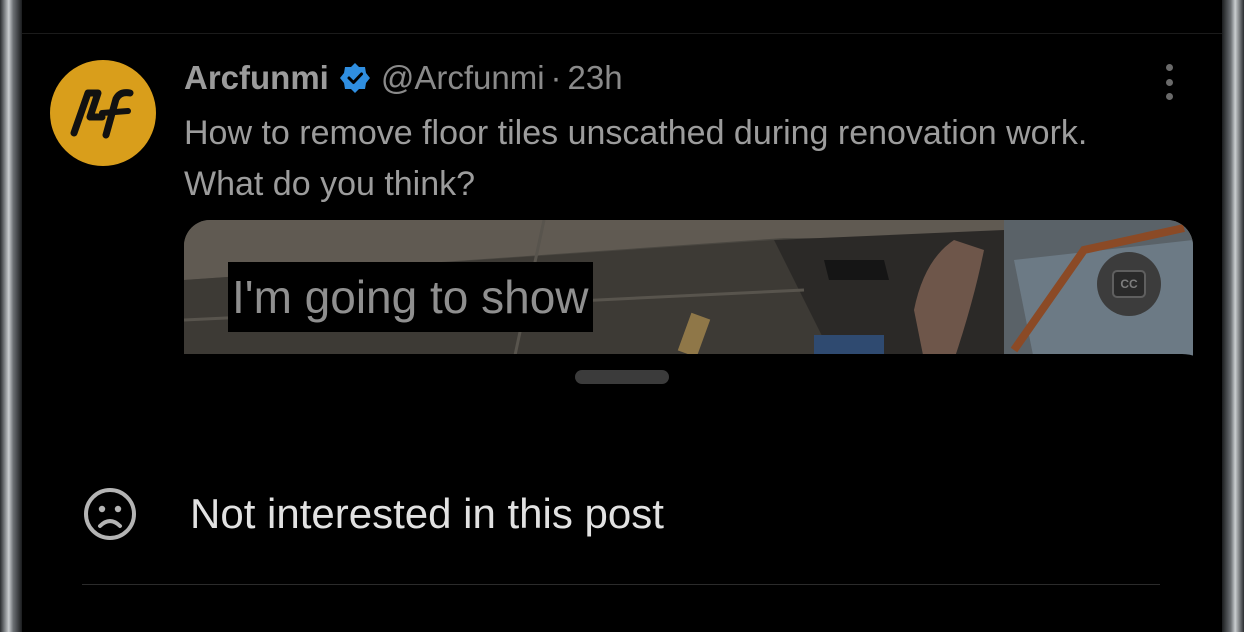 This screenshot has height=632, width=1244. I want to click on device-frame-right, so click(1233, 316).